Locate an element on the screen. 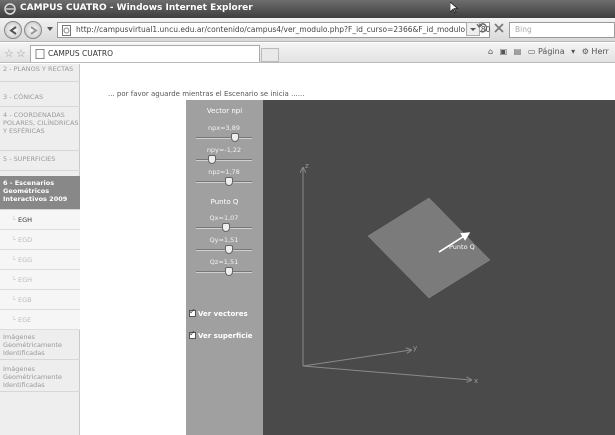  sidebar-item-imagenes-1: Imágenes Geométricamente Identificadas is located at coordinates (40, 345).